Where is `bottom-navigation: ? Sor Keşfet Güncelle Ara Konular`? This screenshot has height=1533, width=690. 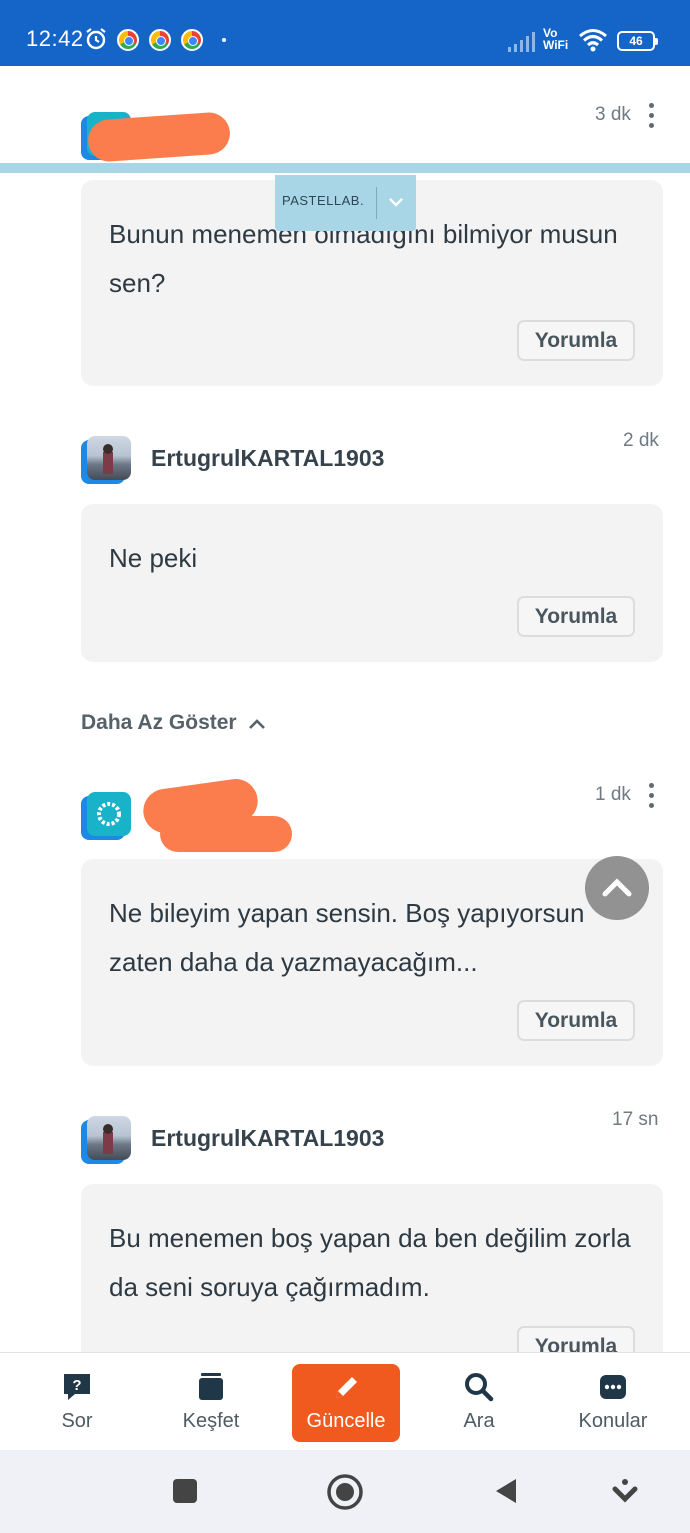
bottom-navigation: ? Sor Keşfet Güncelle Ara Konular is located at coordinates (345, 1401).